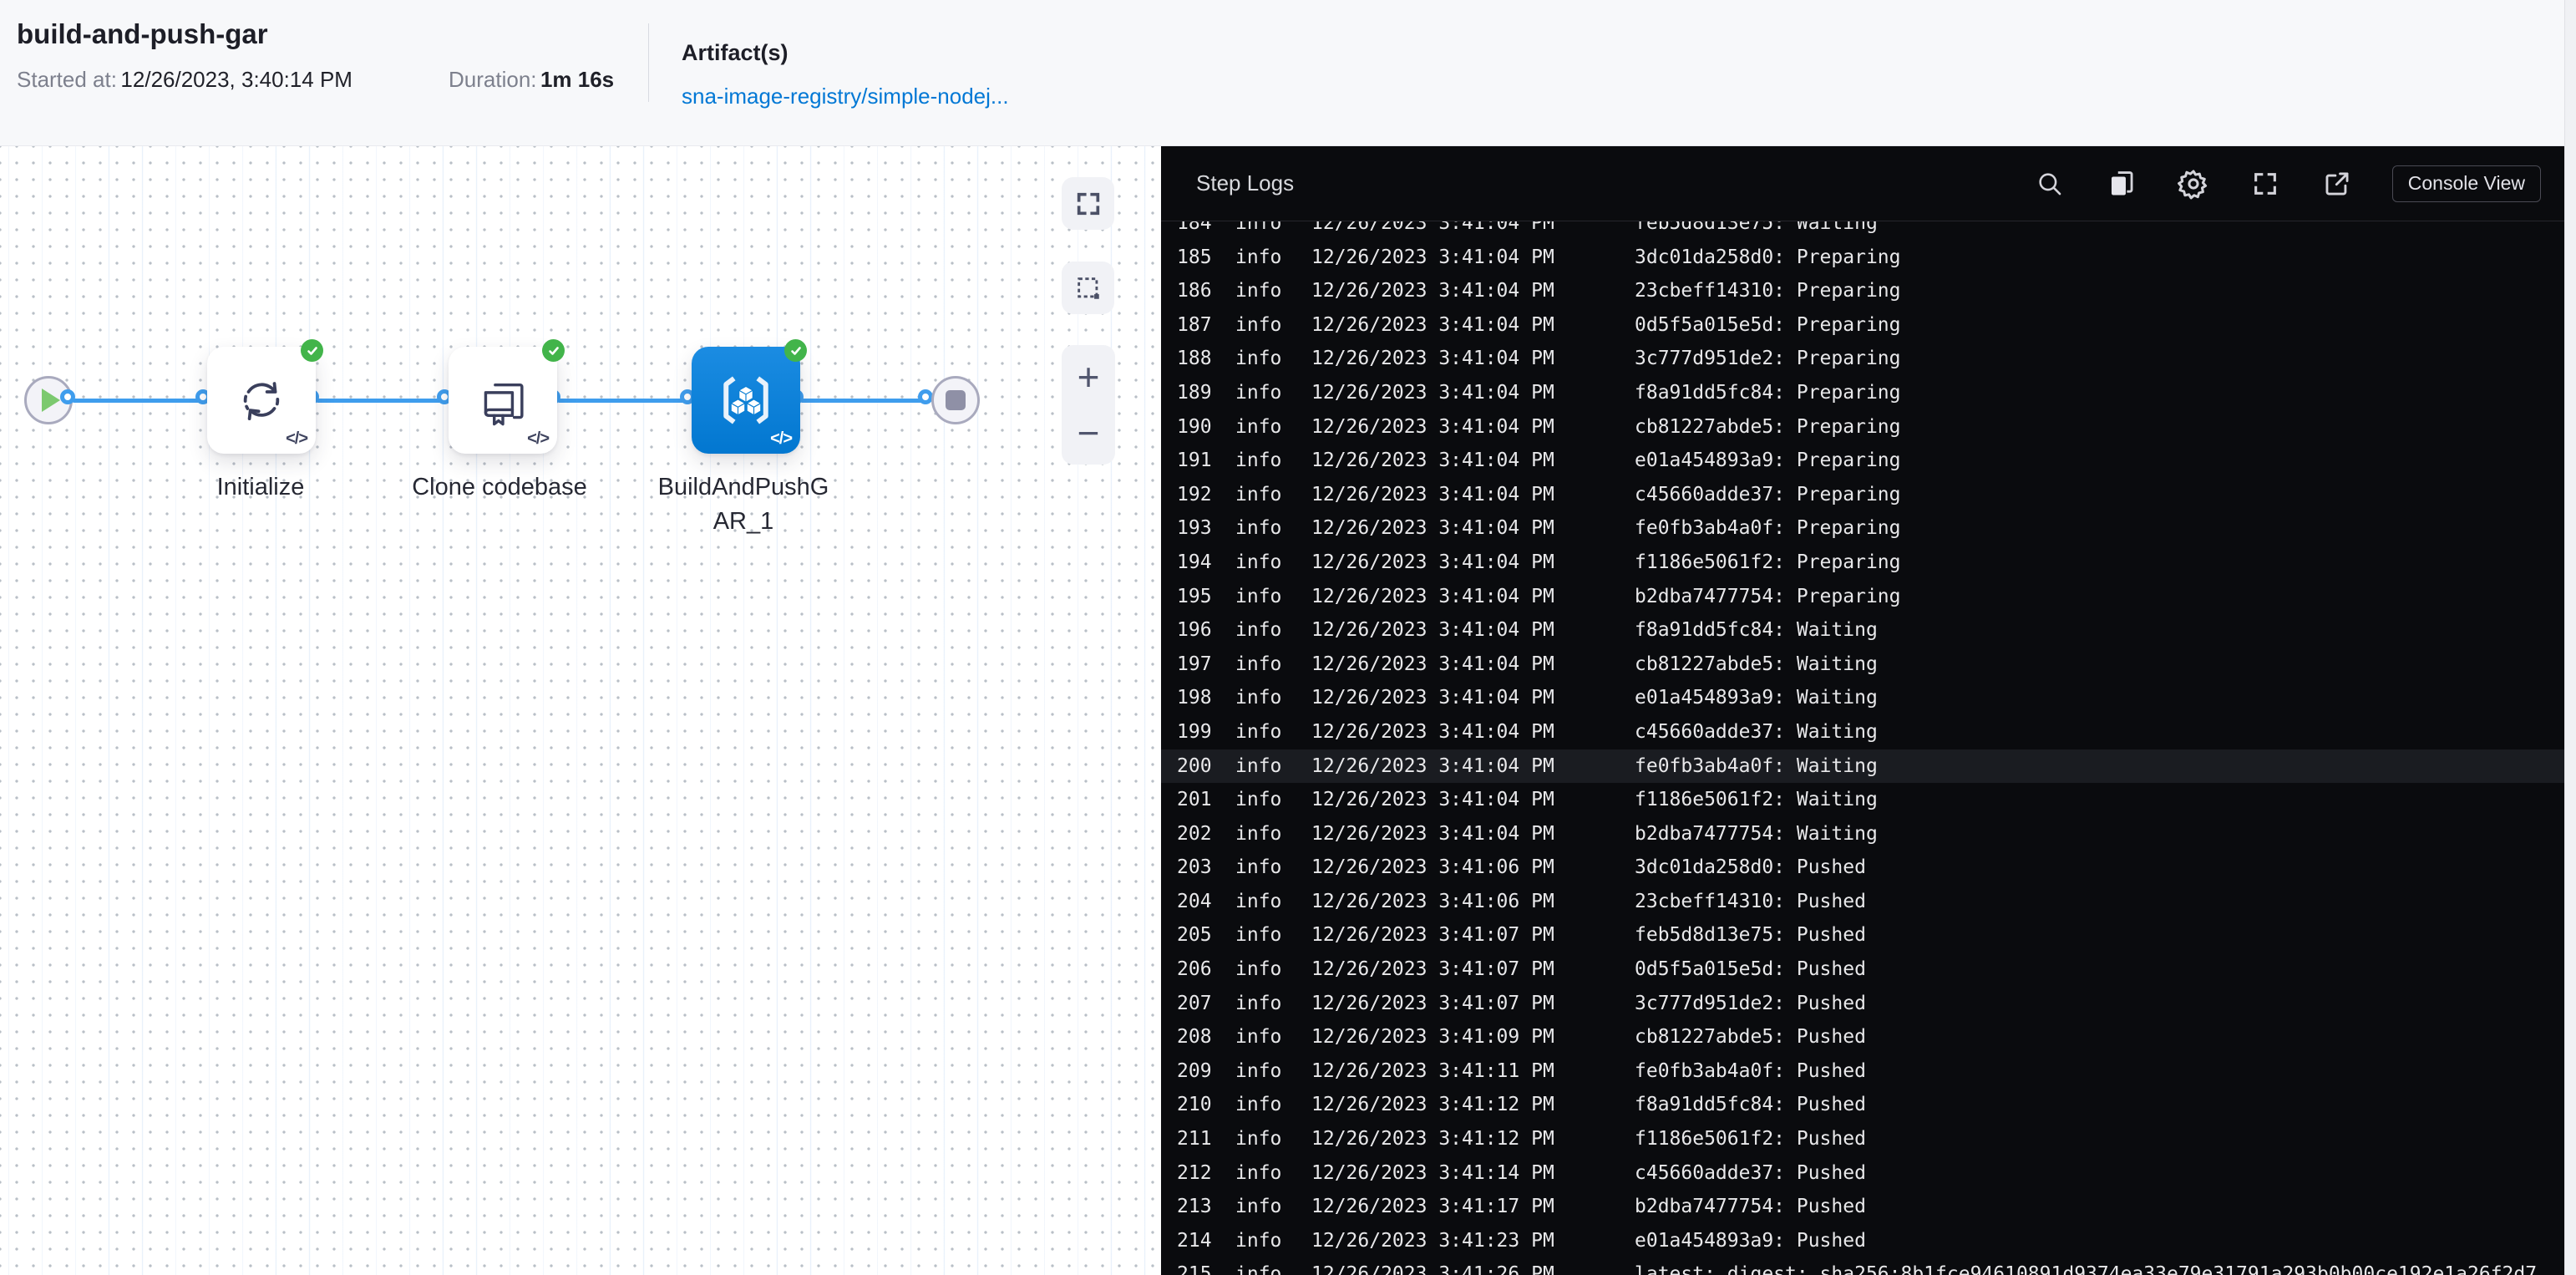 The height and width of the screenshot is (1275, 2576). I want to click on log-message: f1186e5061f2: Waiting, so click(1756, 800).